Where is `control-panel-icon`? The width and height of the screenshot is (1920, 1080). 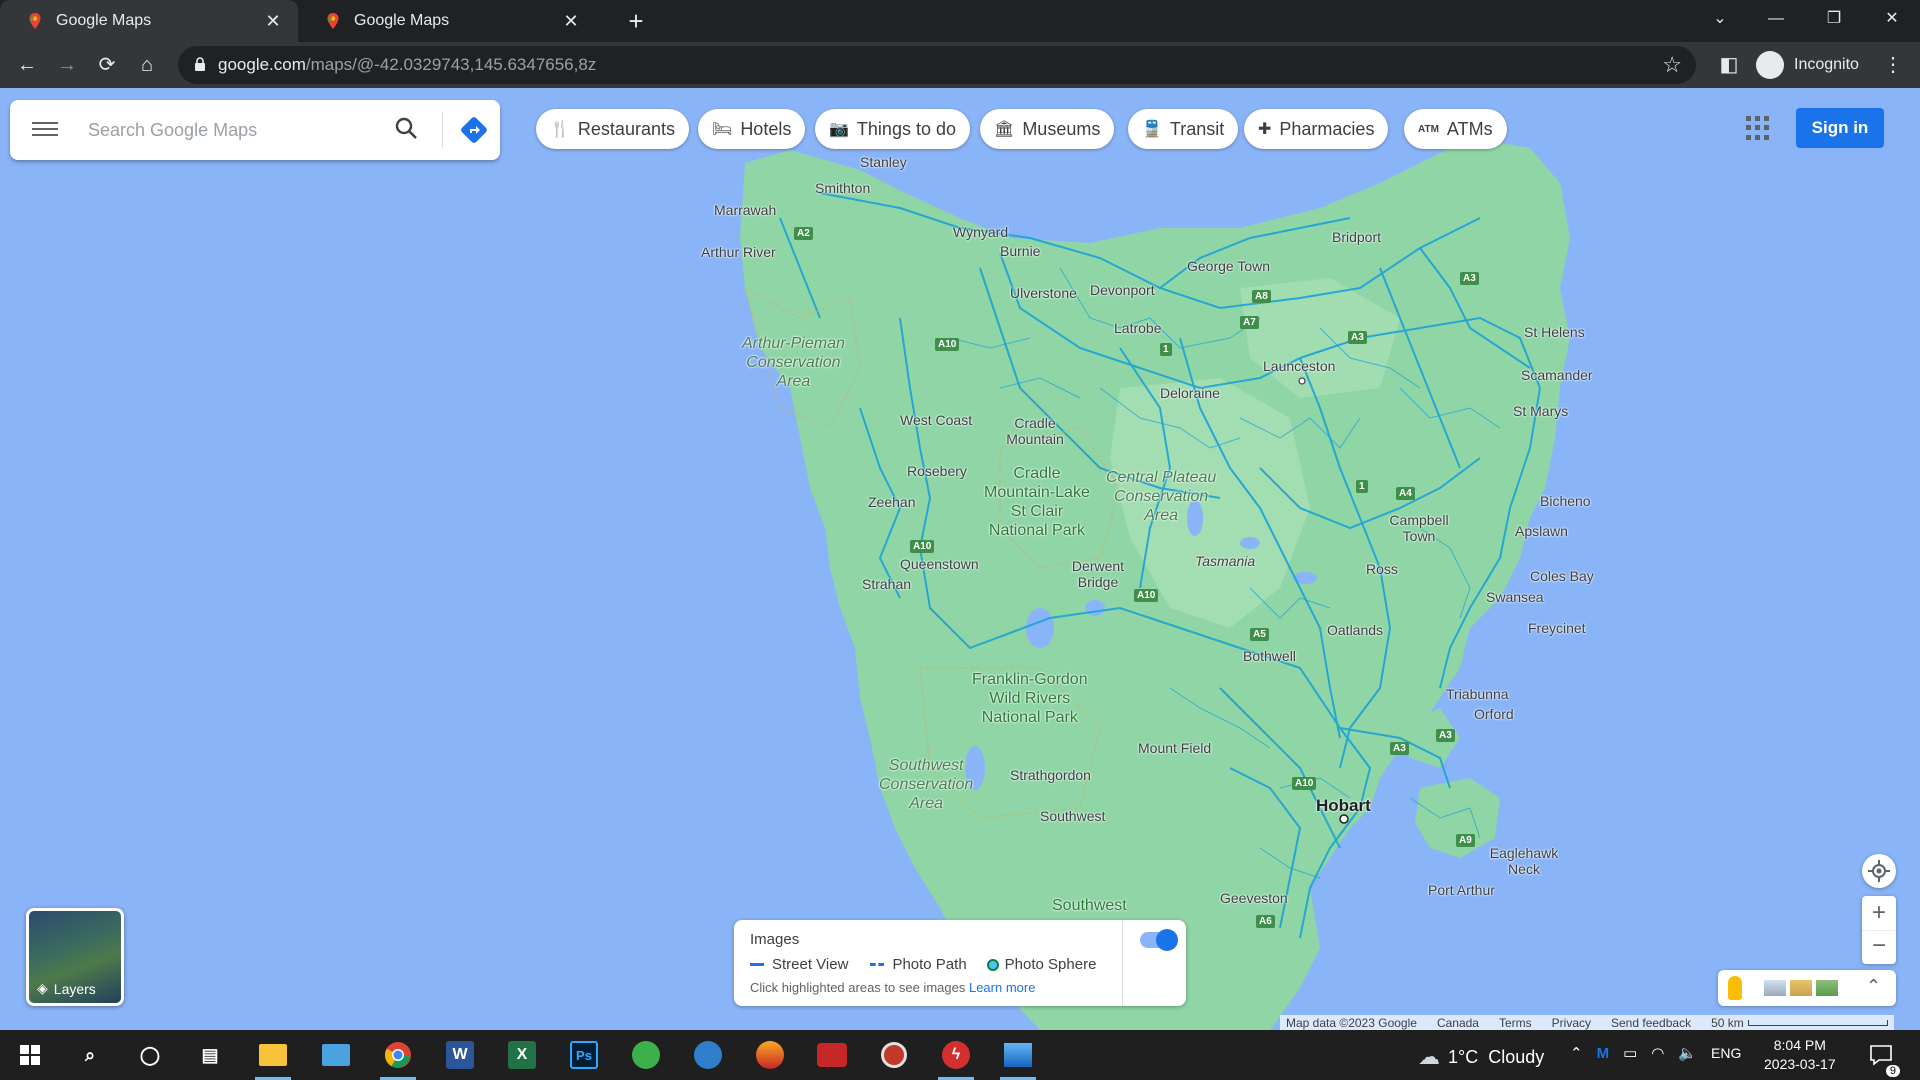 control-panel-icon is located at coordinates (336, 1055).